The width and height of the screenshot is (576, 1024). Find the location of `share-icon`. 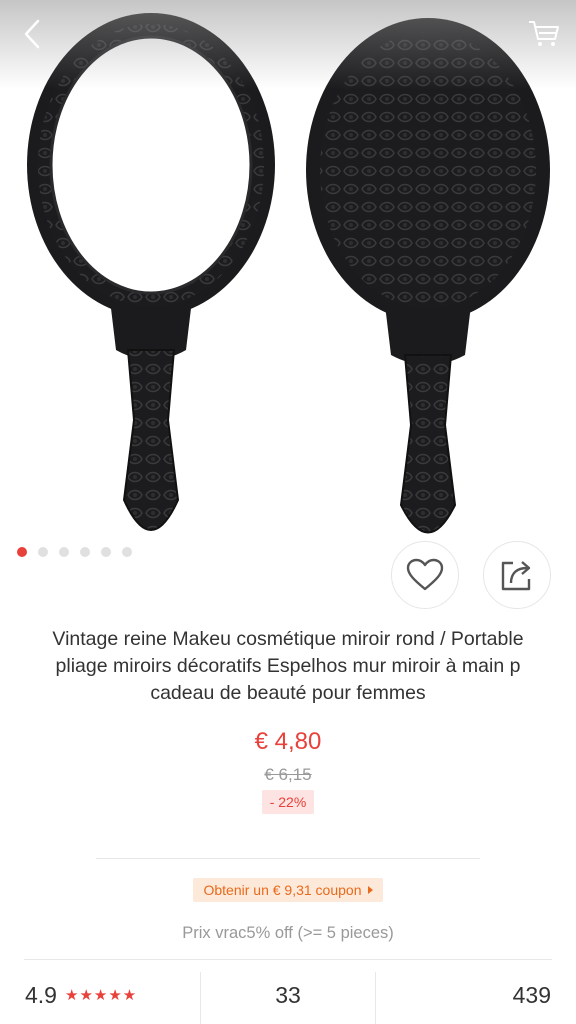

share-icon is located at coordinates (516, 576).